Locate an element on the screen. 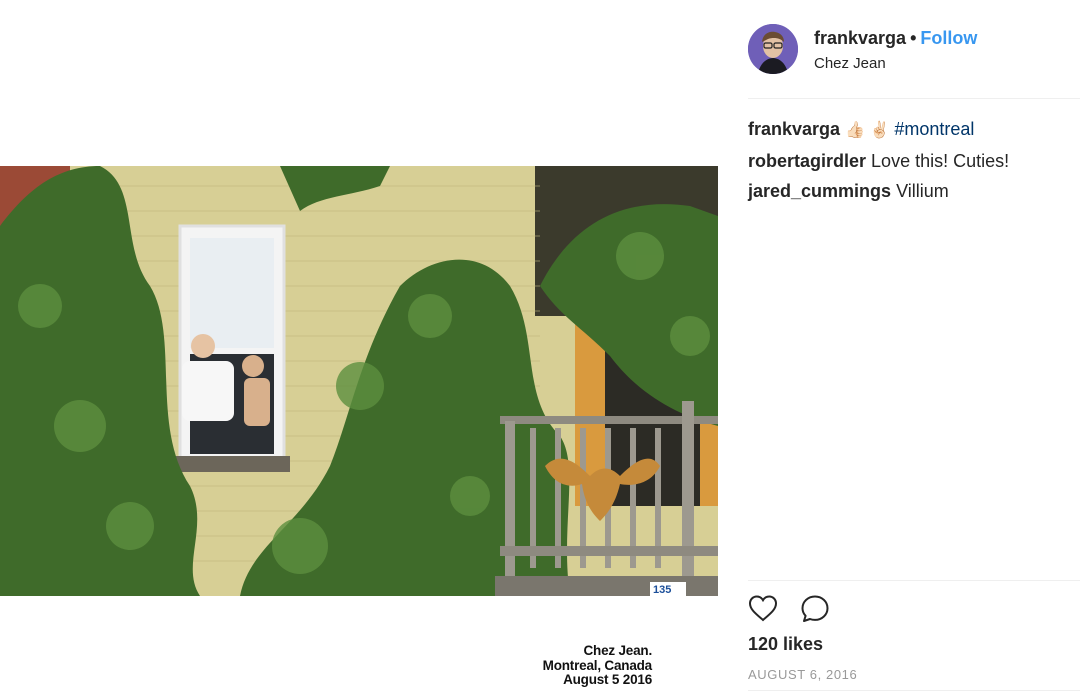 The width and height of the screenshot is (1080, 700). comment-username: robertagirdler is located at coordinates (807, 161).